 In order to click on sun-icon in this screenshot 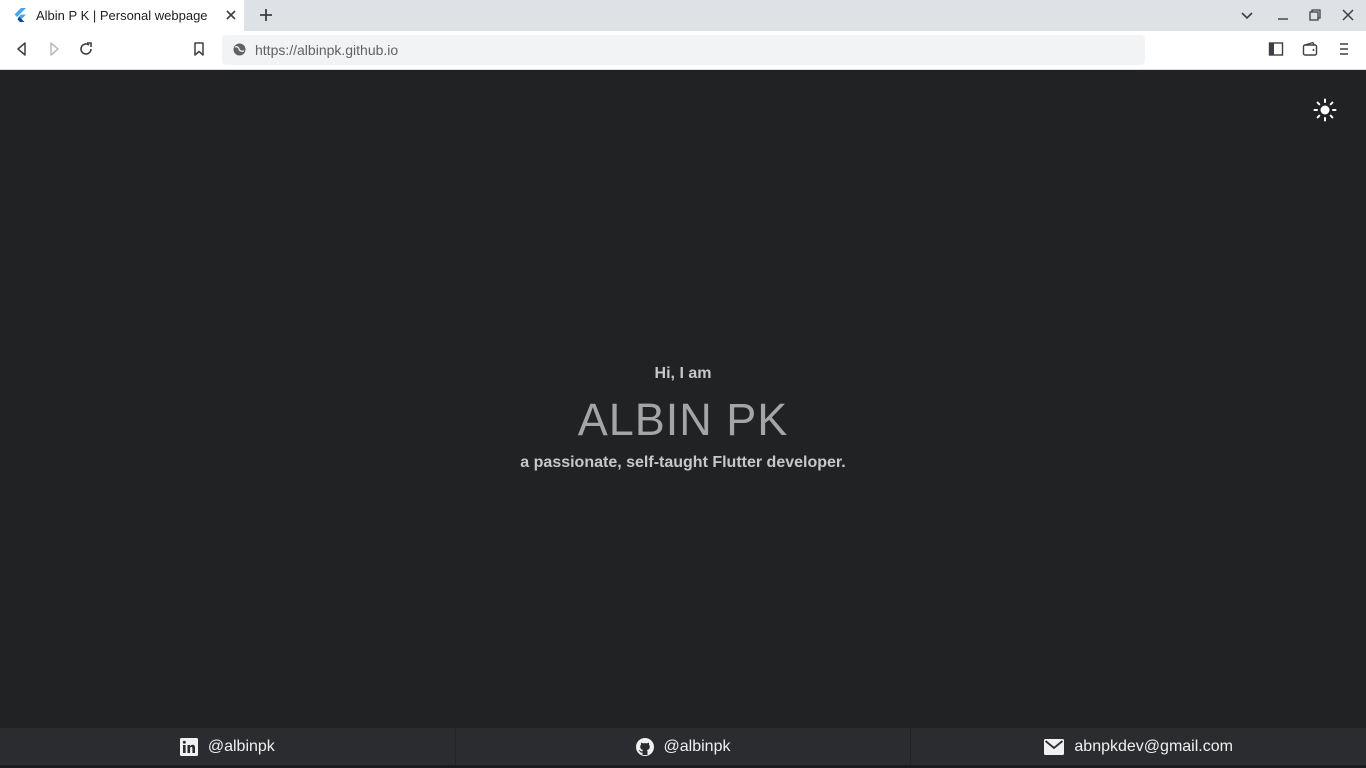, I will do `click(1325, 110)`.